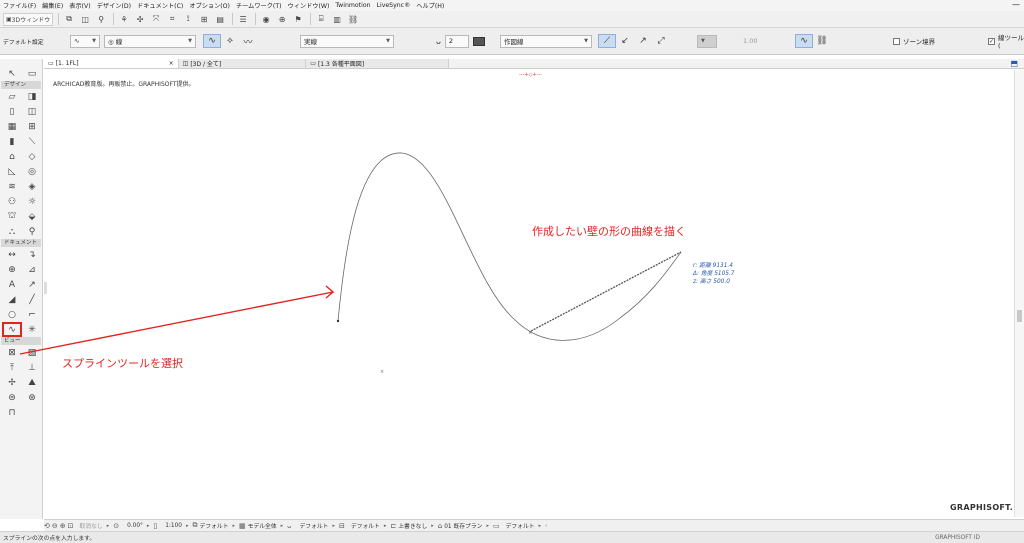 This screenshot has height=543, width=1024. Describe the element at coordinates (352, 5) in the screenshot. I see `menu-twinmotion: Twinmotion` at that location.